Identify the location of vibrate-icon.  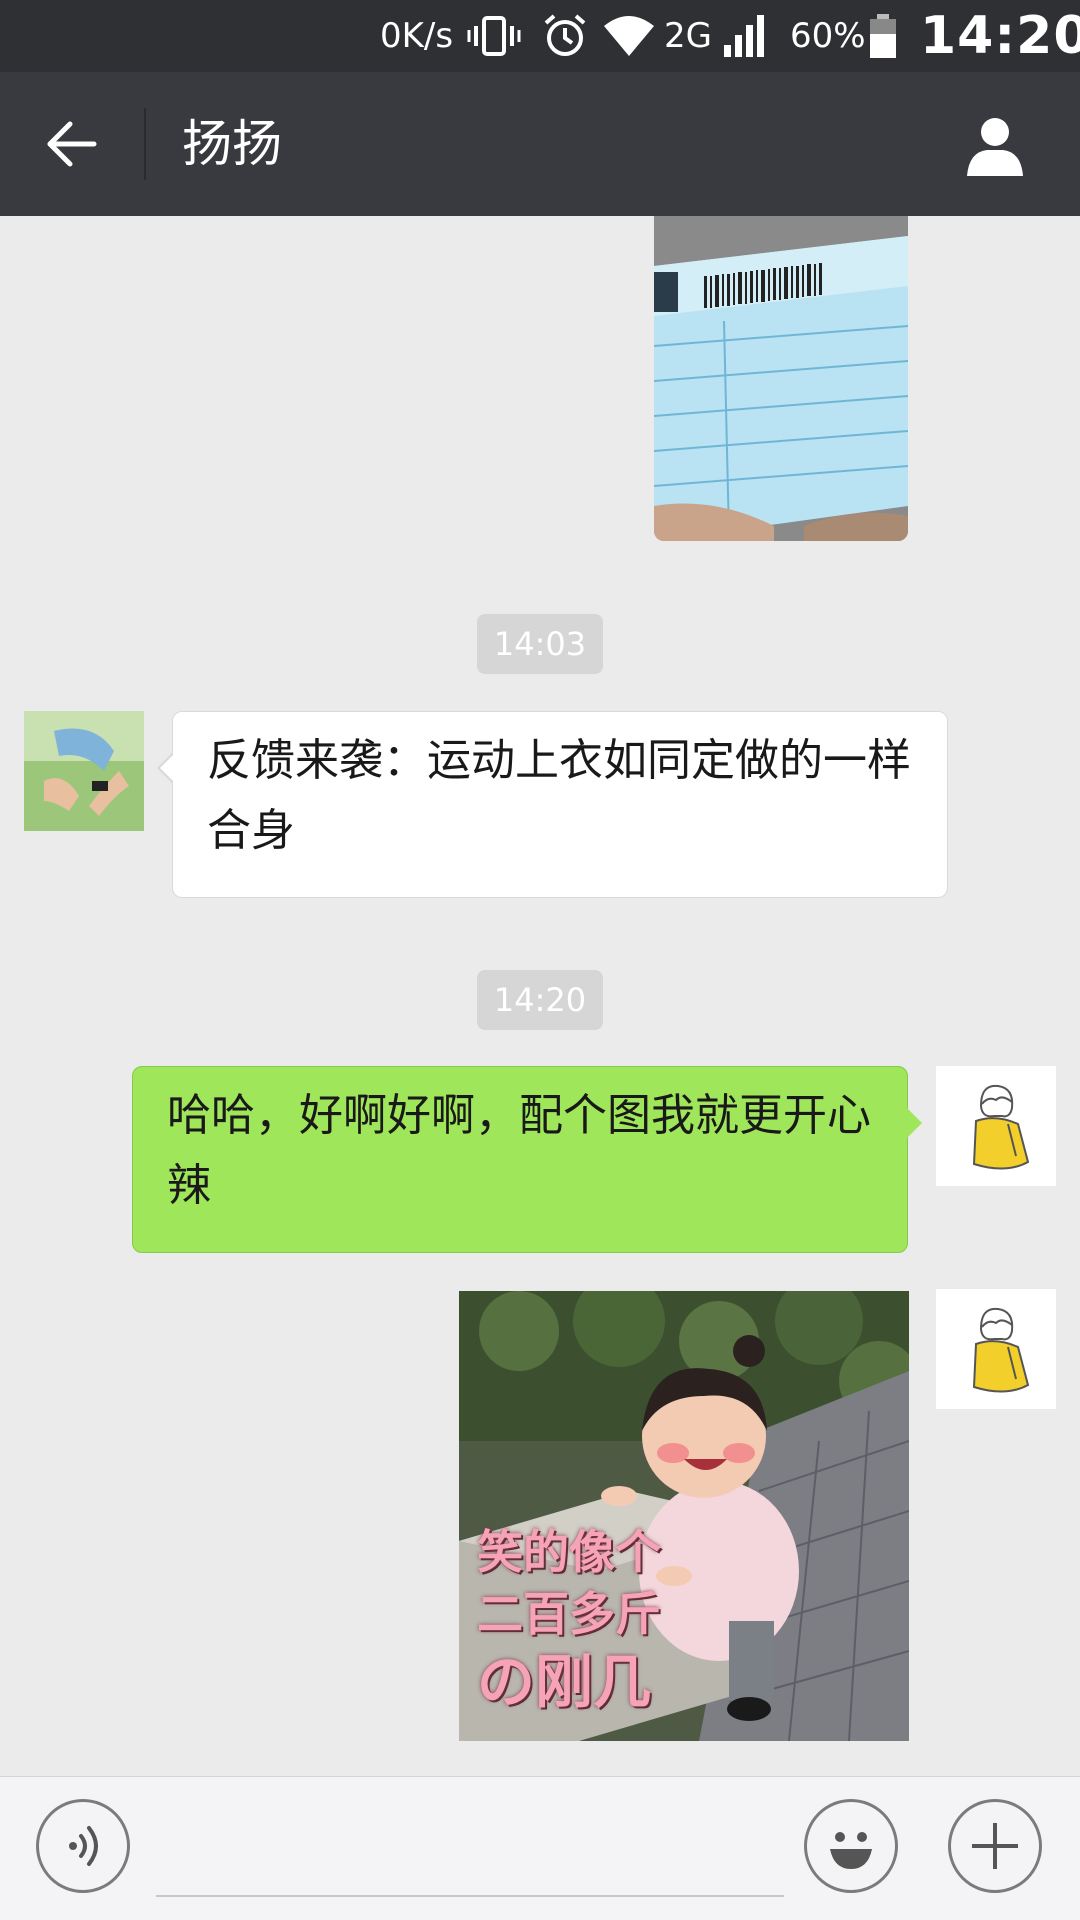
(494, 36).